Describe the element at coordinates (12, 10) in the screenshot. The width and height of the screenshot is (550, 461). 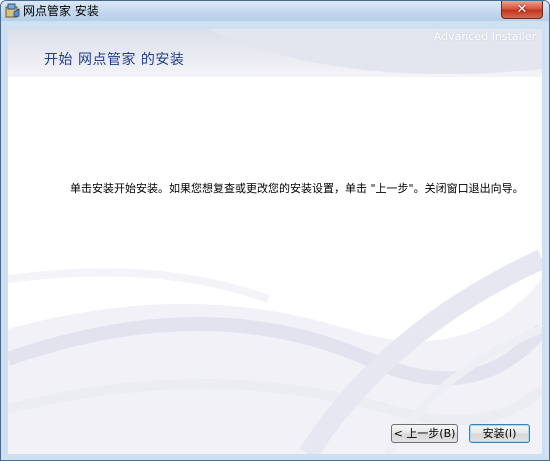
I see `installer-app-icon` at that location.